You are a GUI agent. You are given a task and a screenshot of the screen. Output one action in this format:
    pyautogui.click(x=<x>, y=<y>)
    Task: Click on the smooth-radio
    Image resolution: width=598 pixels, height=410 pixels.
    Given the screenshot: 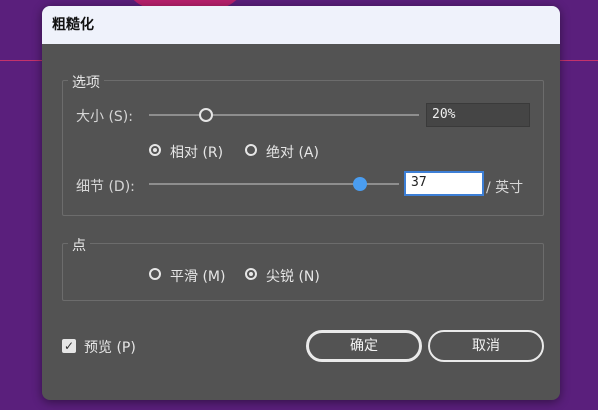 What is the action you would take?
    pyautogui.click(x=155, y=274)
    